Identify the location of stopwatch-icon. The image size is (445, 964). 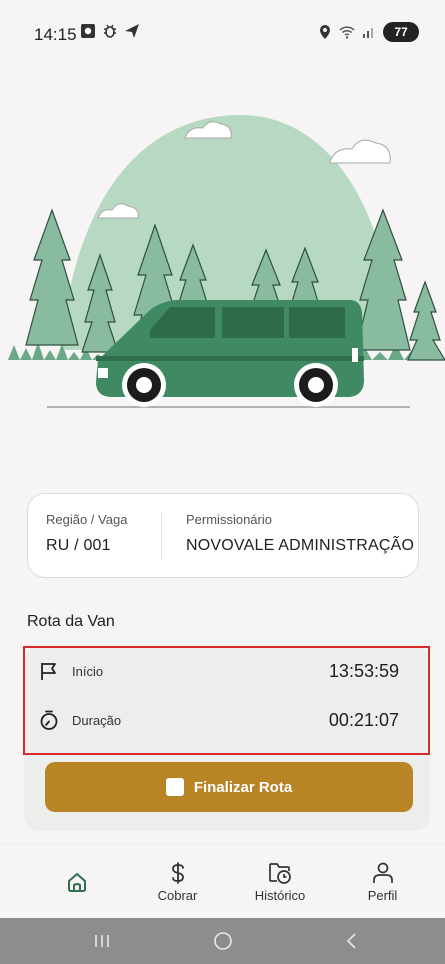
(49, 720).